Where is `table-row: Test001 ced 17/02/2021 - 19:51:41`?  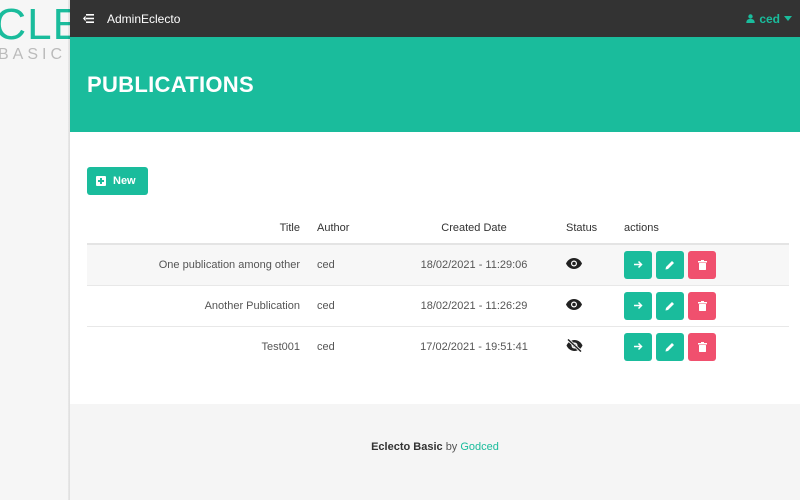
table-row: Test001 ced 17/02/2021 - 19:51:41 is located at coordinates (438, 346).